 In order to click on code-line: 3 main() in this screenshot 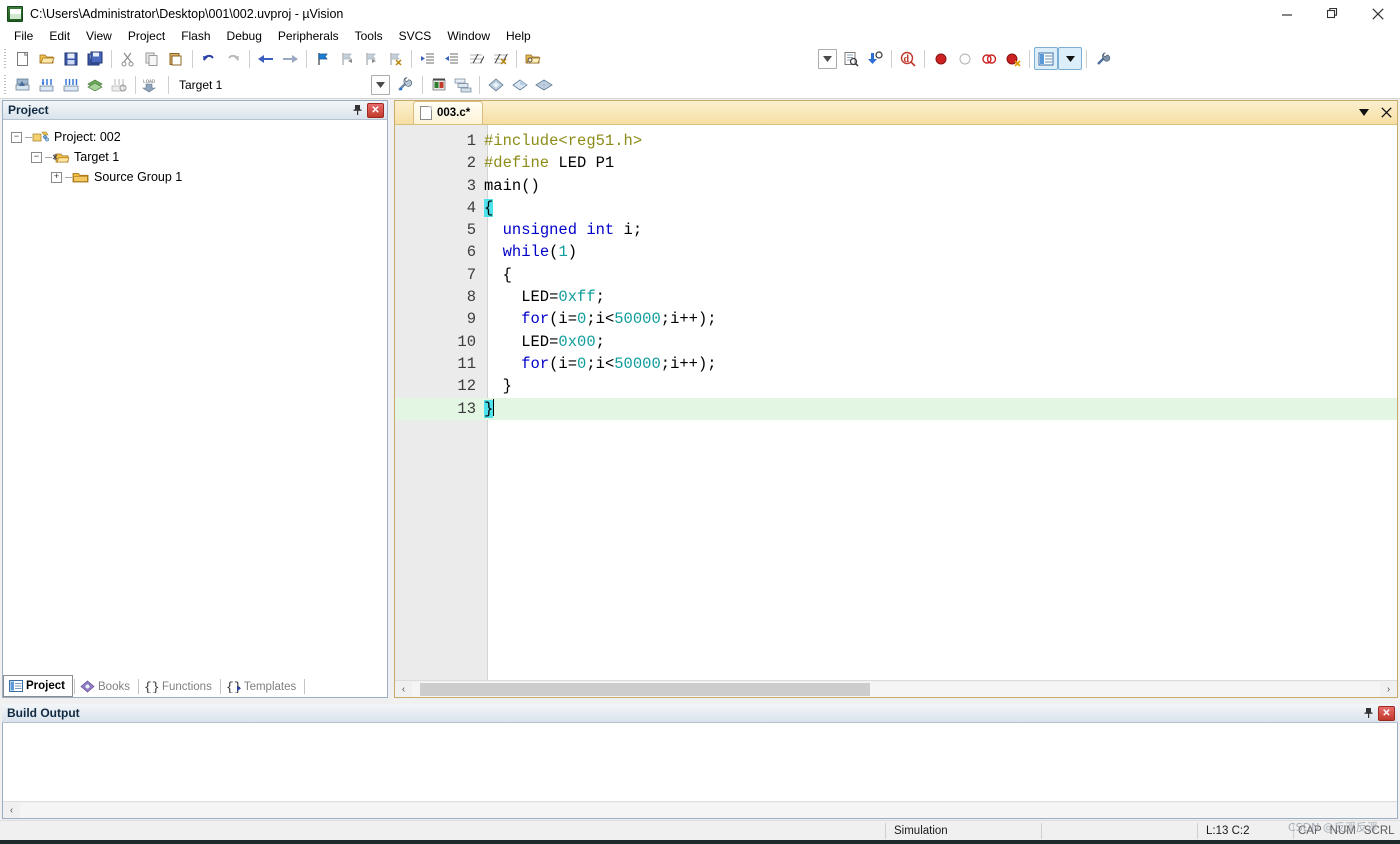, I will do `click(896, 186)`.